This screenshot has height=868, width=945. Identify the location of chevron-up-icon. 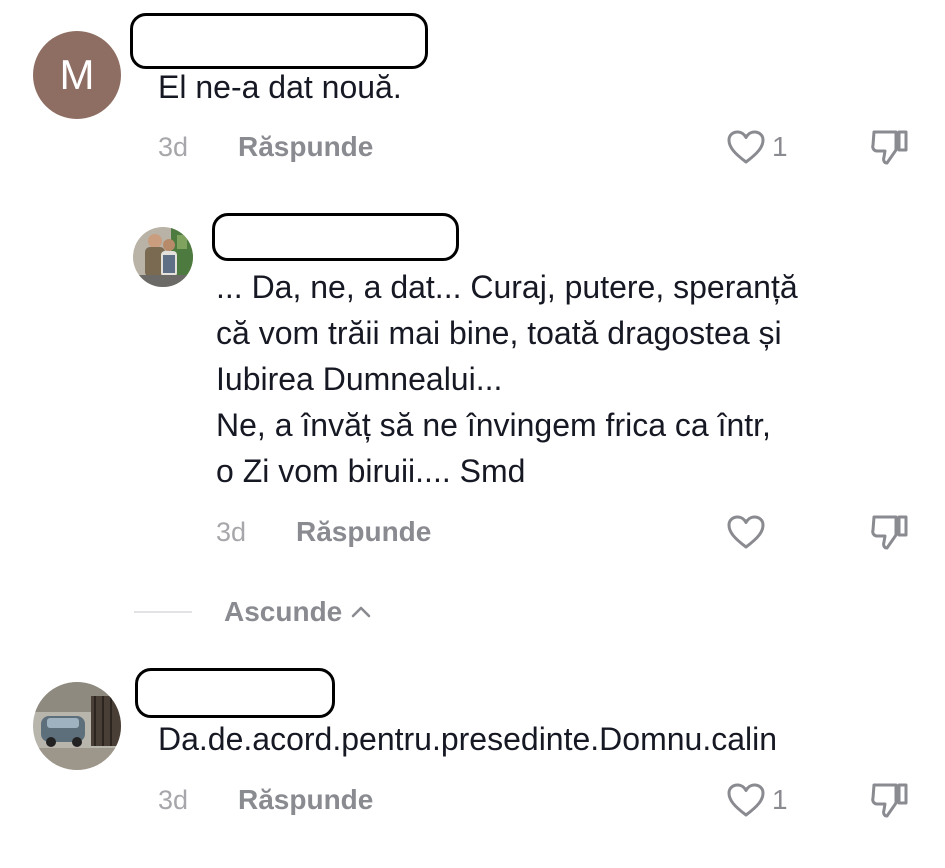
(361, 612).